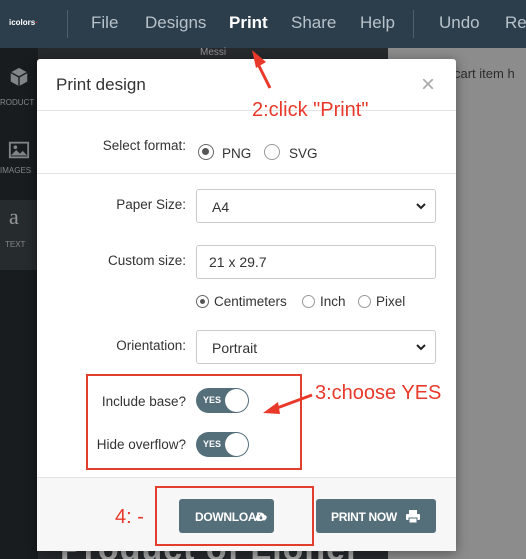 This screenshot has height=559, width=526. What do you see at coordinates (308, 301) in the screenshot?
I see `unit-inch-radio` at bounding box center [308, 301].